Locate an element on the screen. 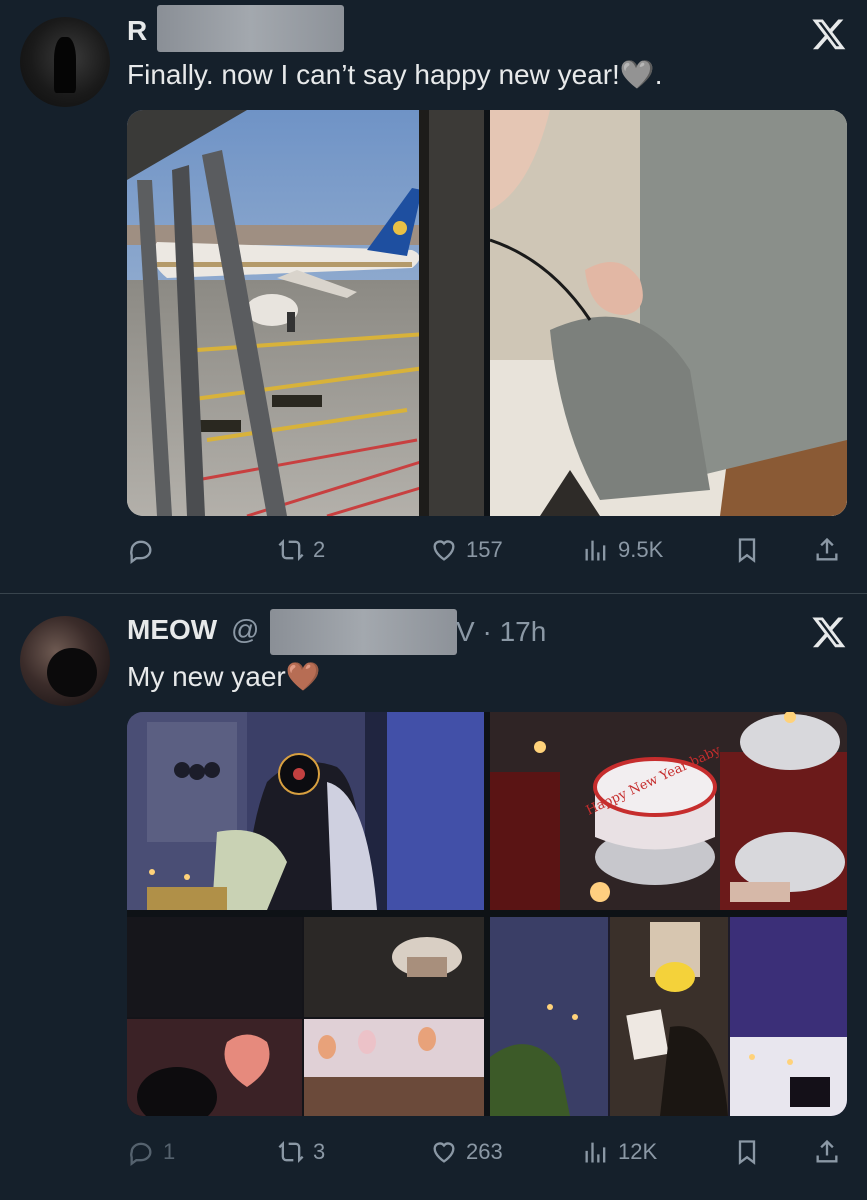 The height and width of the screenshot is (1200, 867). retweet-button: 2 is located at coordinates (301, 550).